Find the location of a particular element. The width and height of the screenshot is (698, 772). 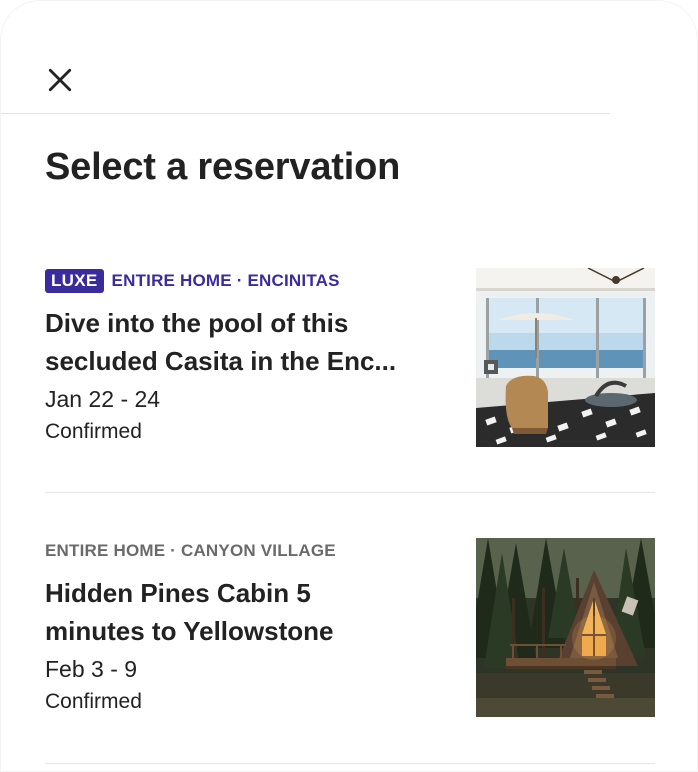

header-divider is located at coordinates (305, 113).